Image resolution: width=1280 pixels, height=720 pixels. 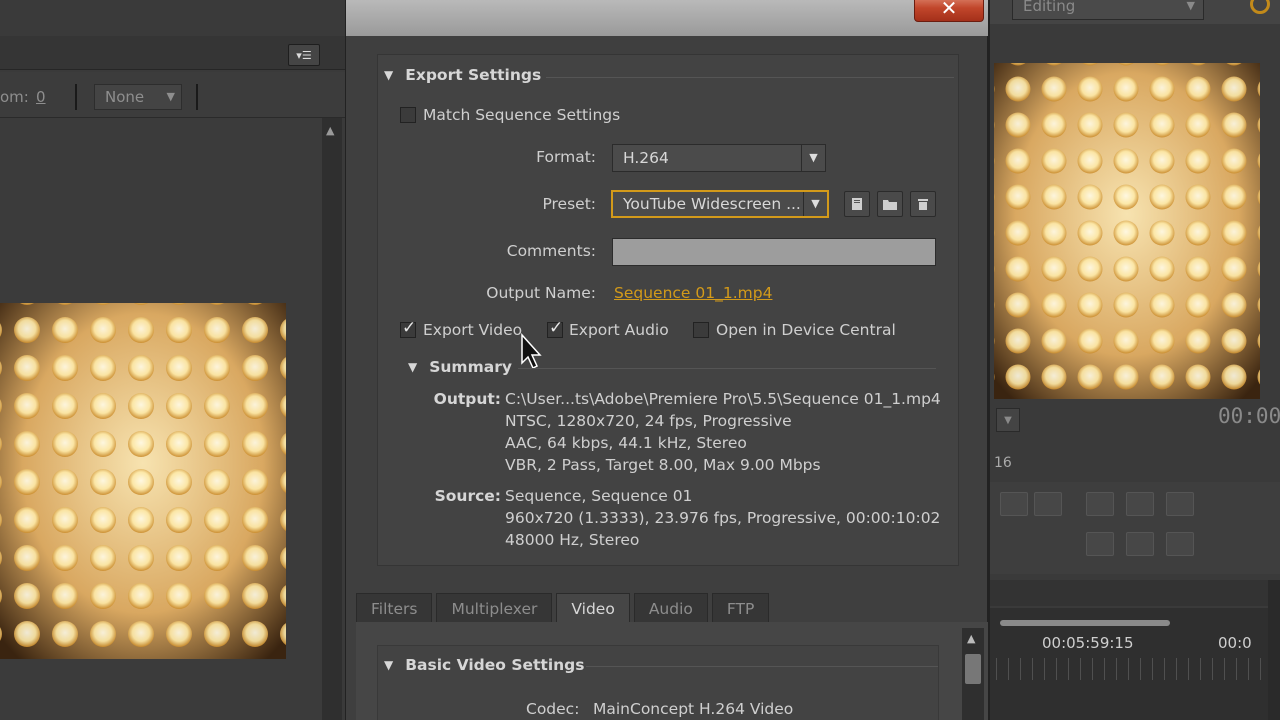 I want to click on format-value: H.264, so click(x=646, y=158).